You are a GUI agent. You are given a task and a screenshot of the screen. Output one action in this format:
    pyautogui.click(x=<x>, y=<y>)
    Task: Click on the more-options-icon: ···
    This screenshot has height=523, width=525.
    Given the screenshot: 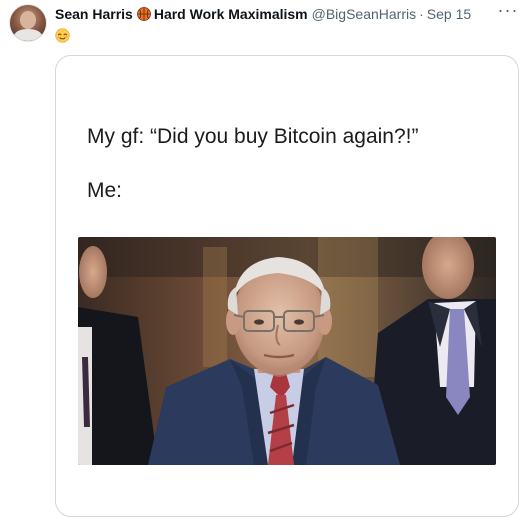 What is the action you would take?
    pyautogui.click(x=508, y=11)
    